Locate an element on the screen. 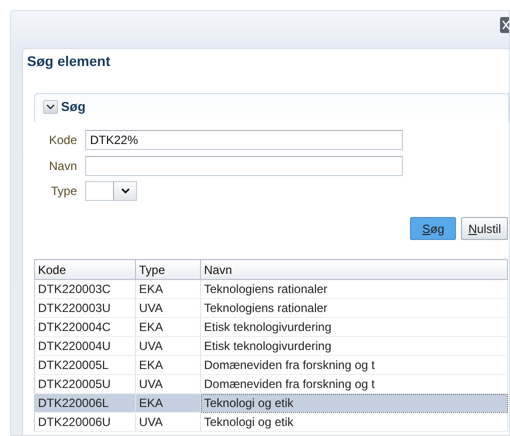  column-header: Navn is located at coordinates (354, 270).